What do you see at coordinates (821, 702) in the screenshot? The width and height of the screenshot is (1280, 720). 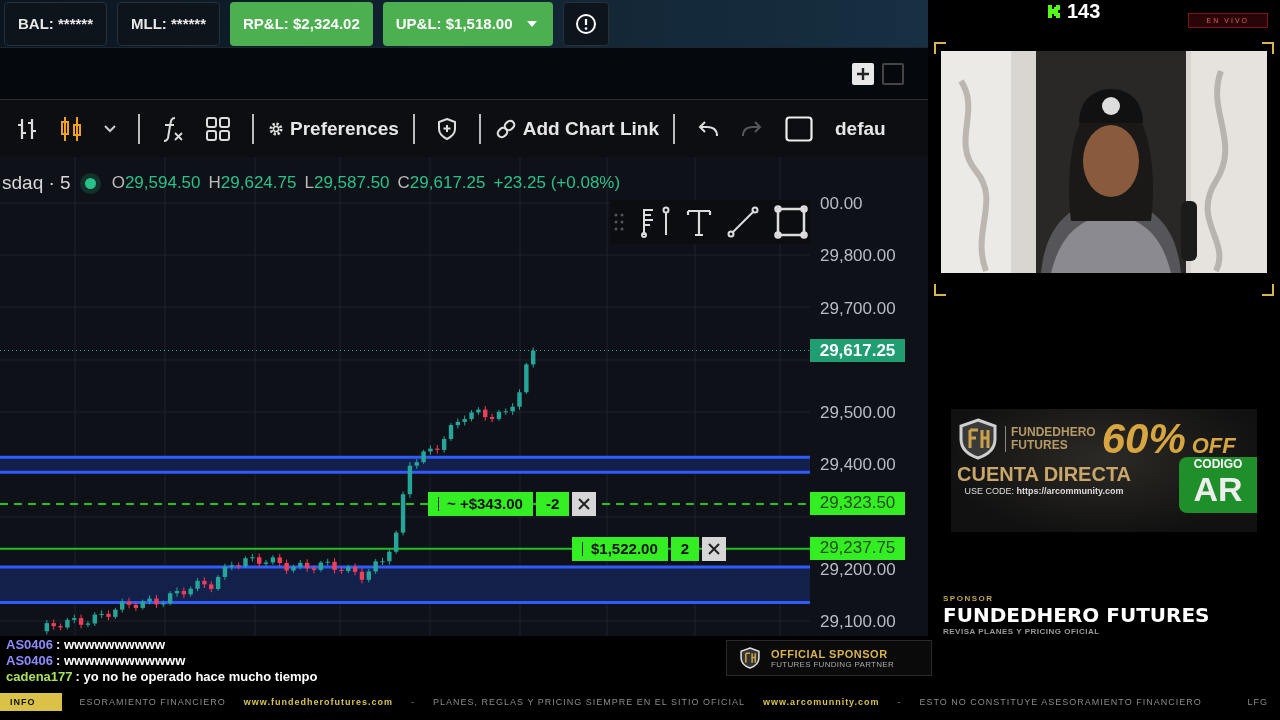 I see `ticker-link: www.arcomunnity.com` at bounding box center [821, 702].